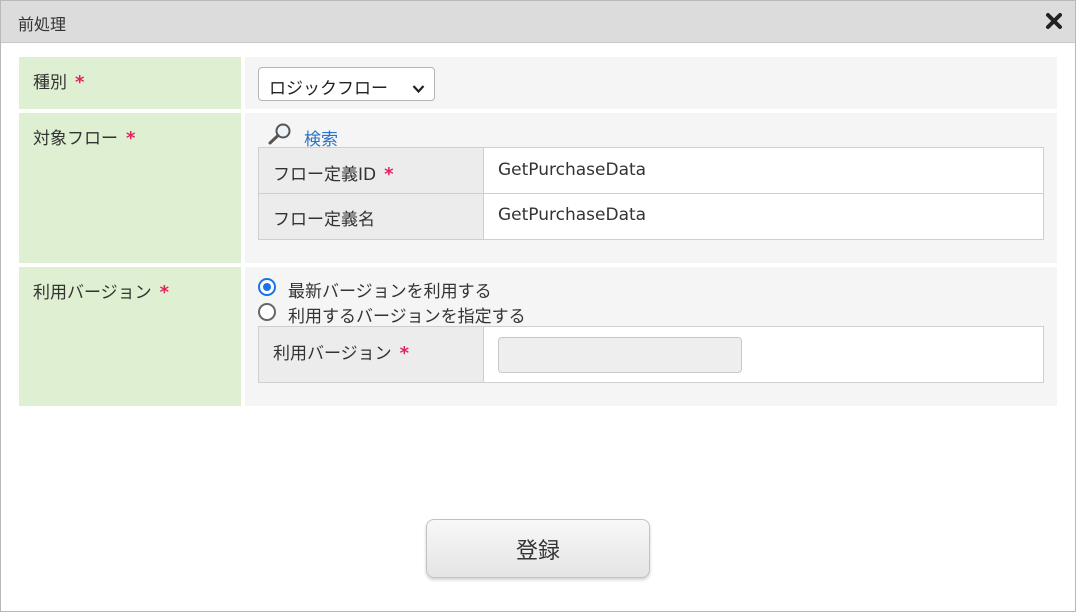  What do you see at coordinates (572, 215) in the screenshot?
I see `flow-name-value: GetPurchaseData` at bounding box center [572, 215].